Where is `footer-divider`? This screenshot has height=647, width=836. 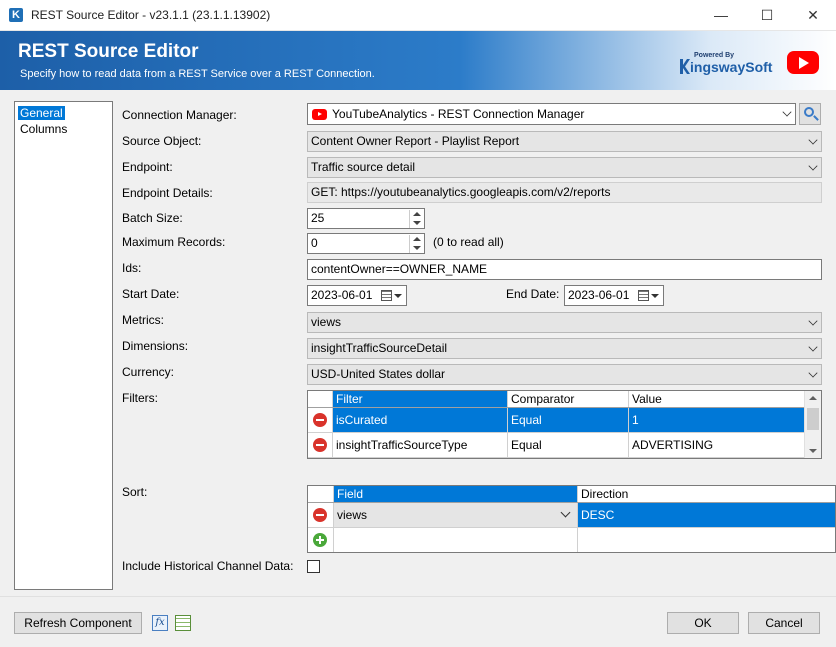 footer-divider is located at coordinates (418, 596).